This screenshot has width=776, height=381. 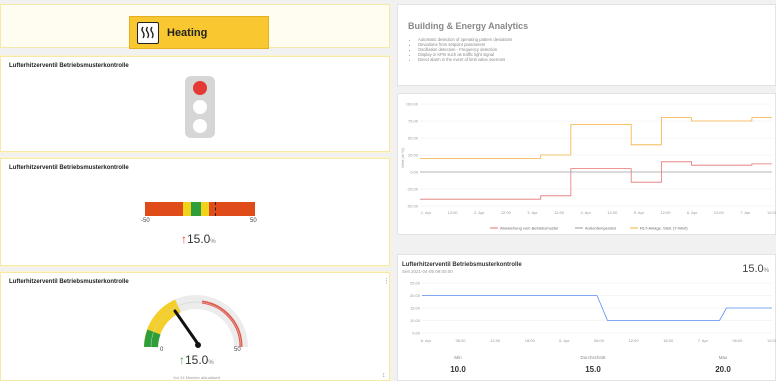 I want to click on y-tick-label: 75.00, so click(x=413, y=121).